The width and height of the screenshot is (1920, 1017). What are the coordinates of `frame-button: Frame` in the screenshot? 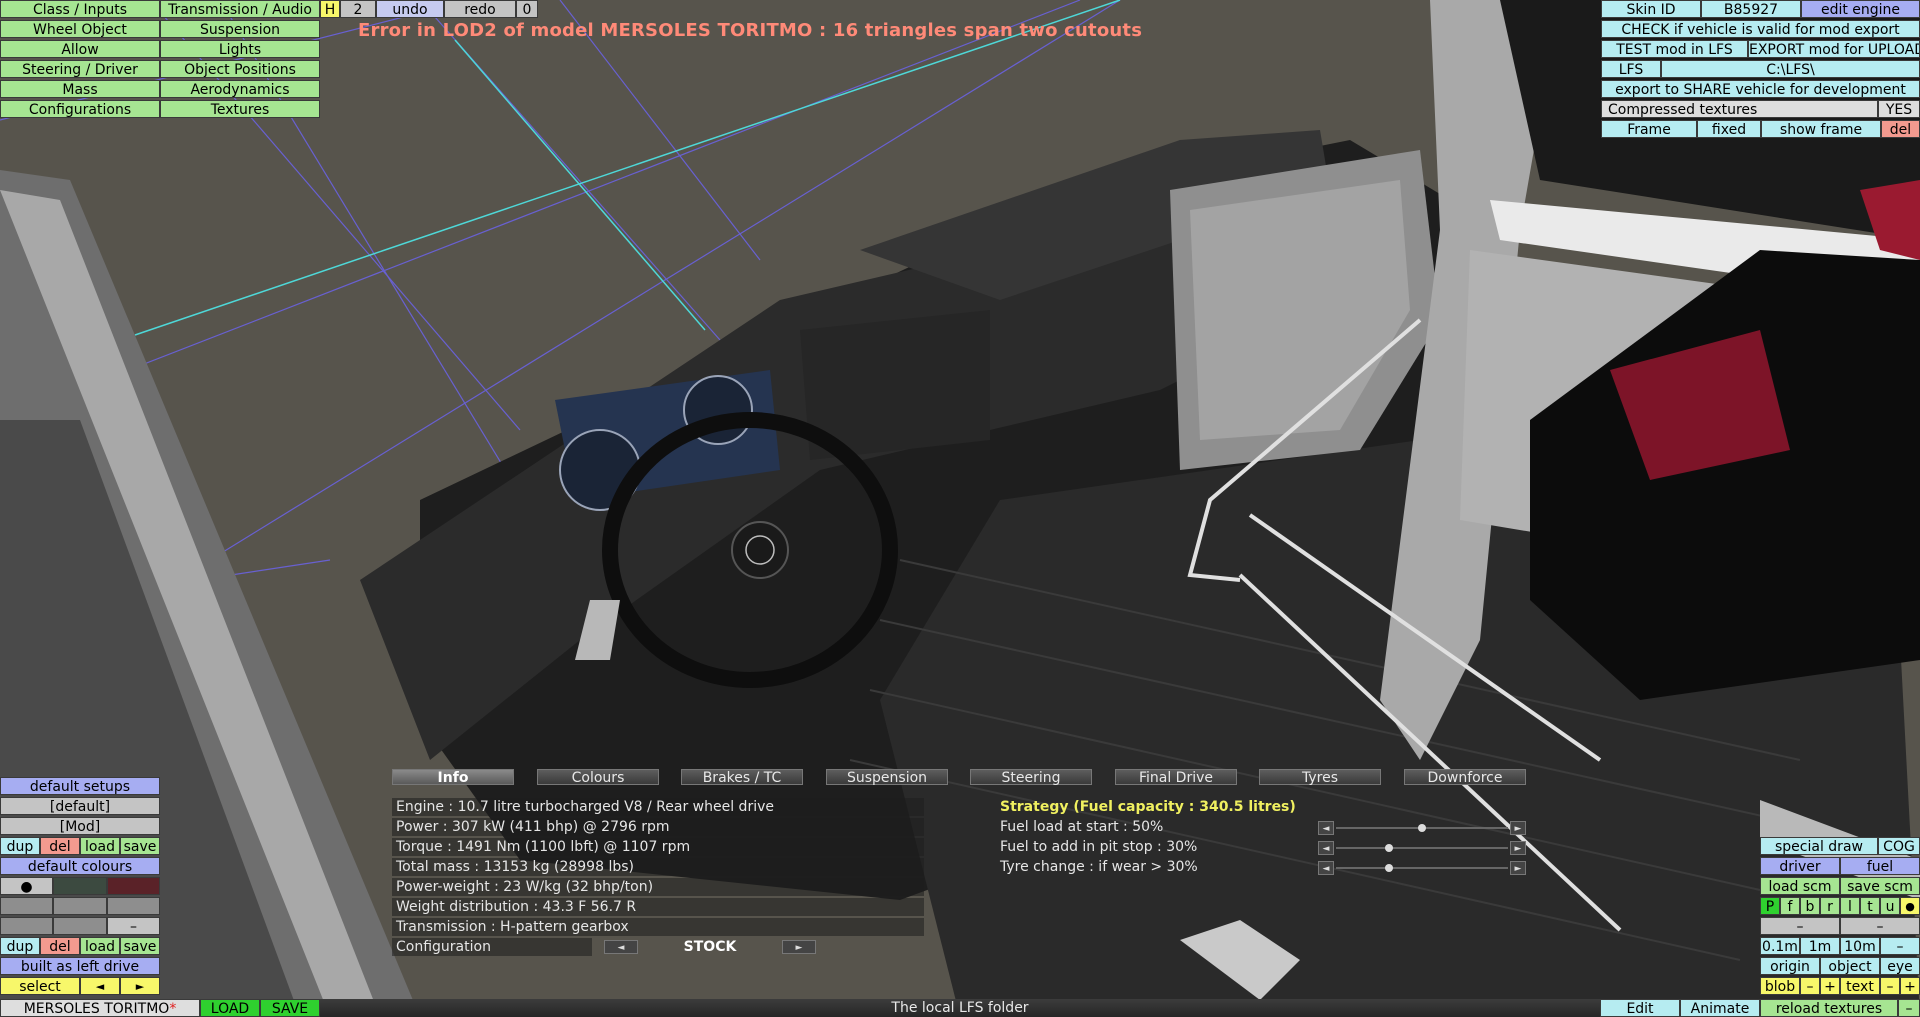 It's located at (1649, 129).